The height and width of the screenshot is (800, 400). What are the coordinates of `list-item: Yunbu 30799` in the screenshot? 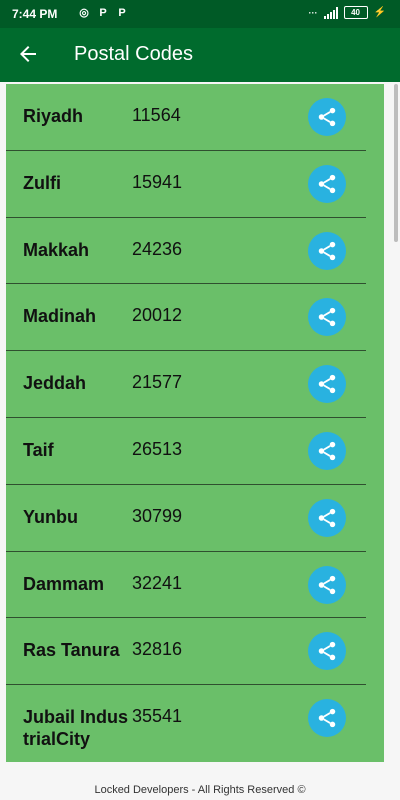 It's located at (186, 518).